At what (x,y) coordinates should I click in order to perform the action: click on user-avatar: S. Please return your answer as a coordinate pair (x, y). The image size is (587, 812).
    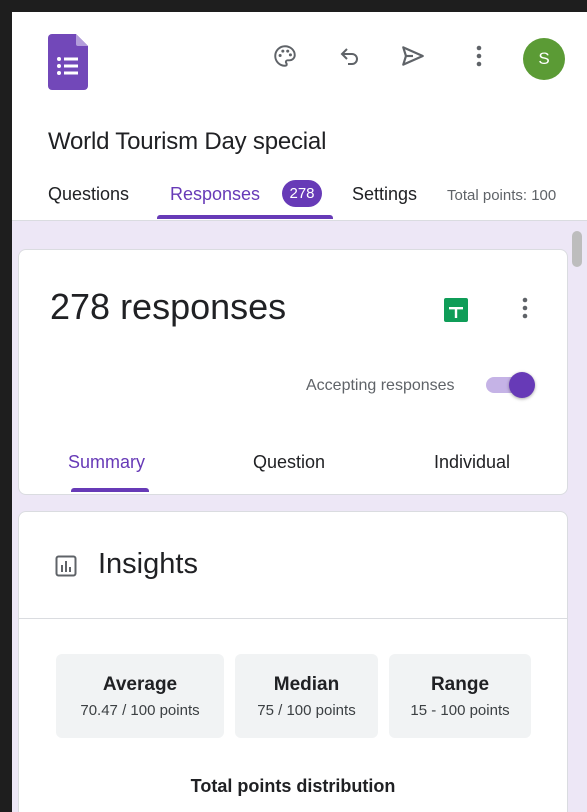
    Looking at the image, I should click on (544, 59).